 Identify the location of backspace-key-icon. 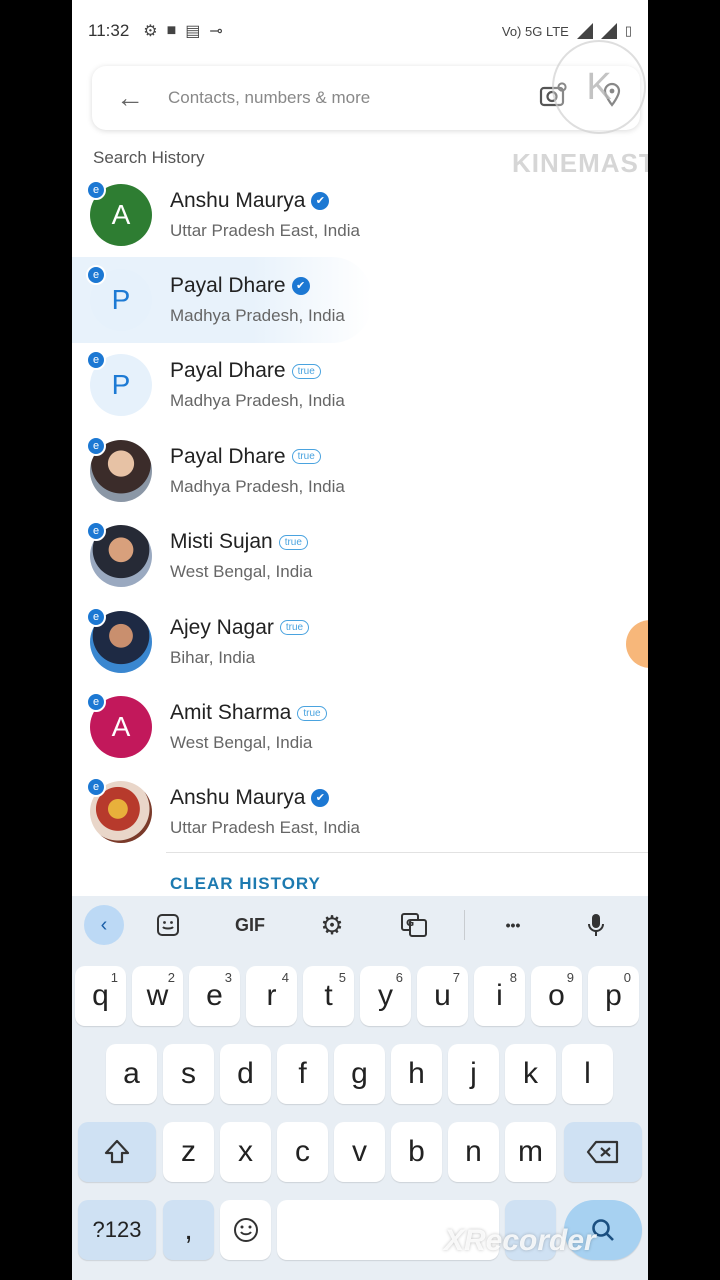
(603, 1152).